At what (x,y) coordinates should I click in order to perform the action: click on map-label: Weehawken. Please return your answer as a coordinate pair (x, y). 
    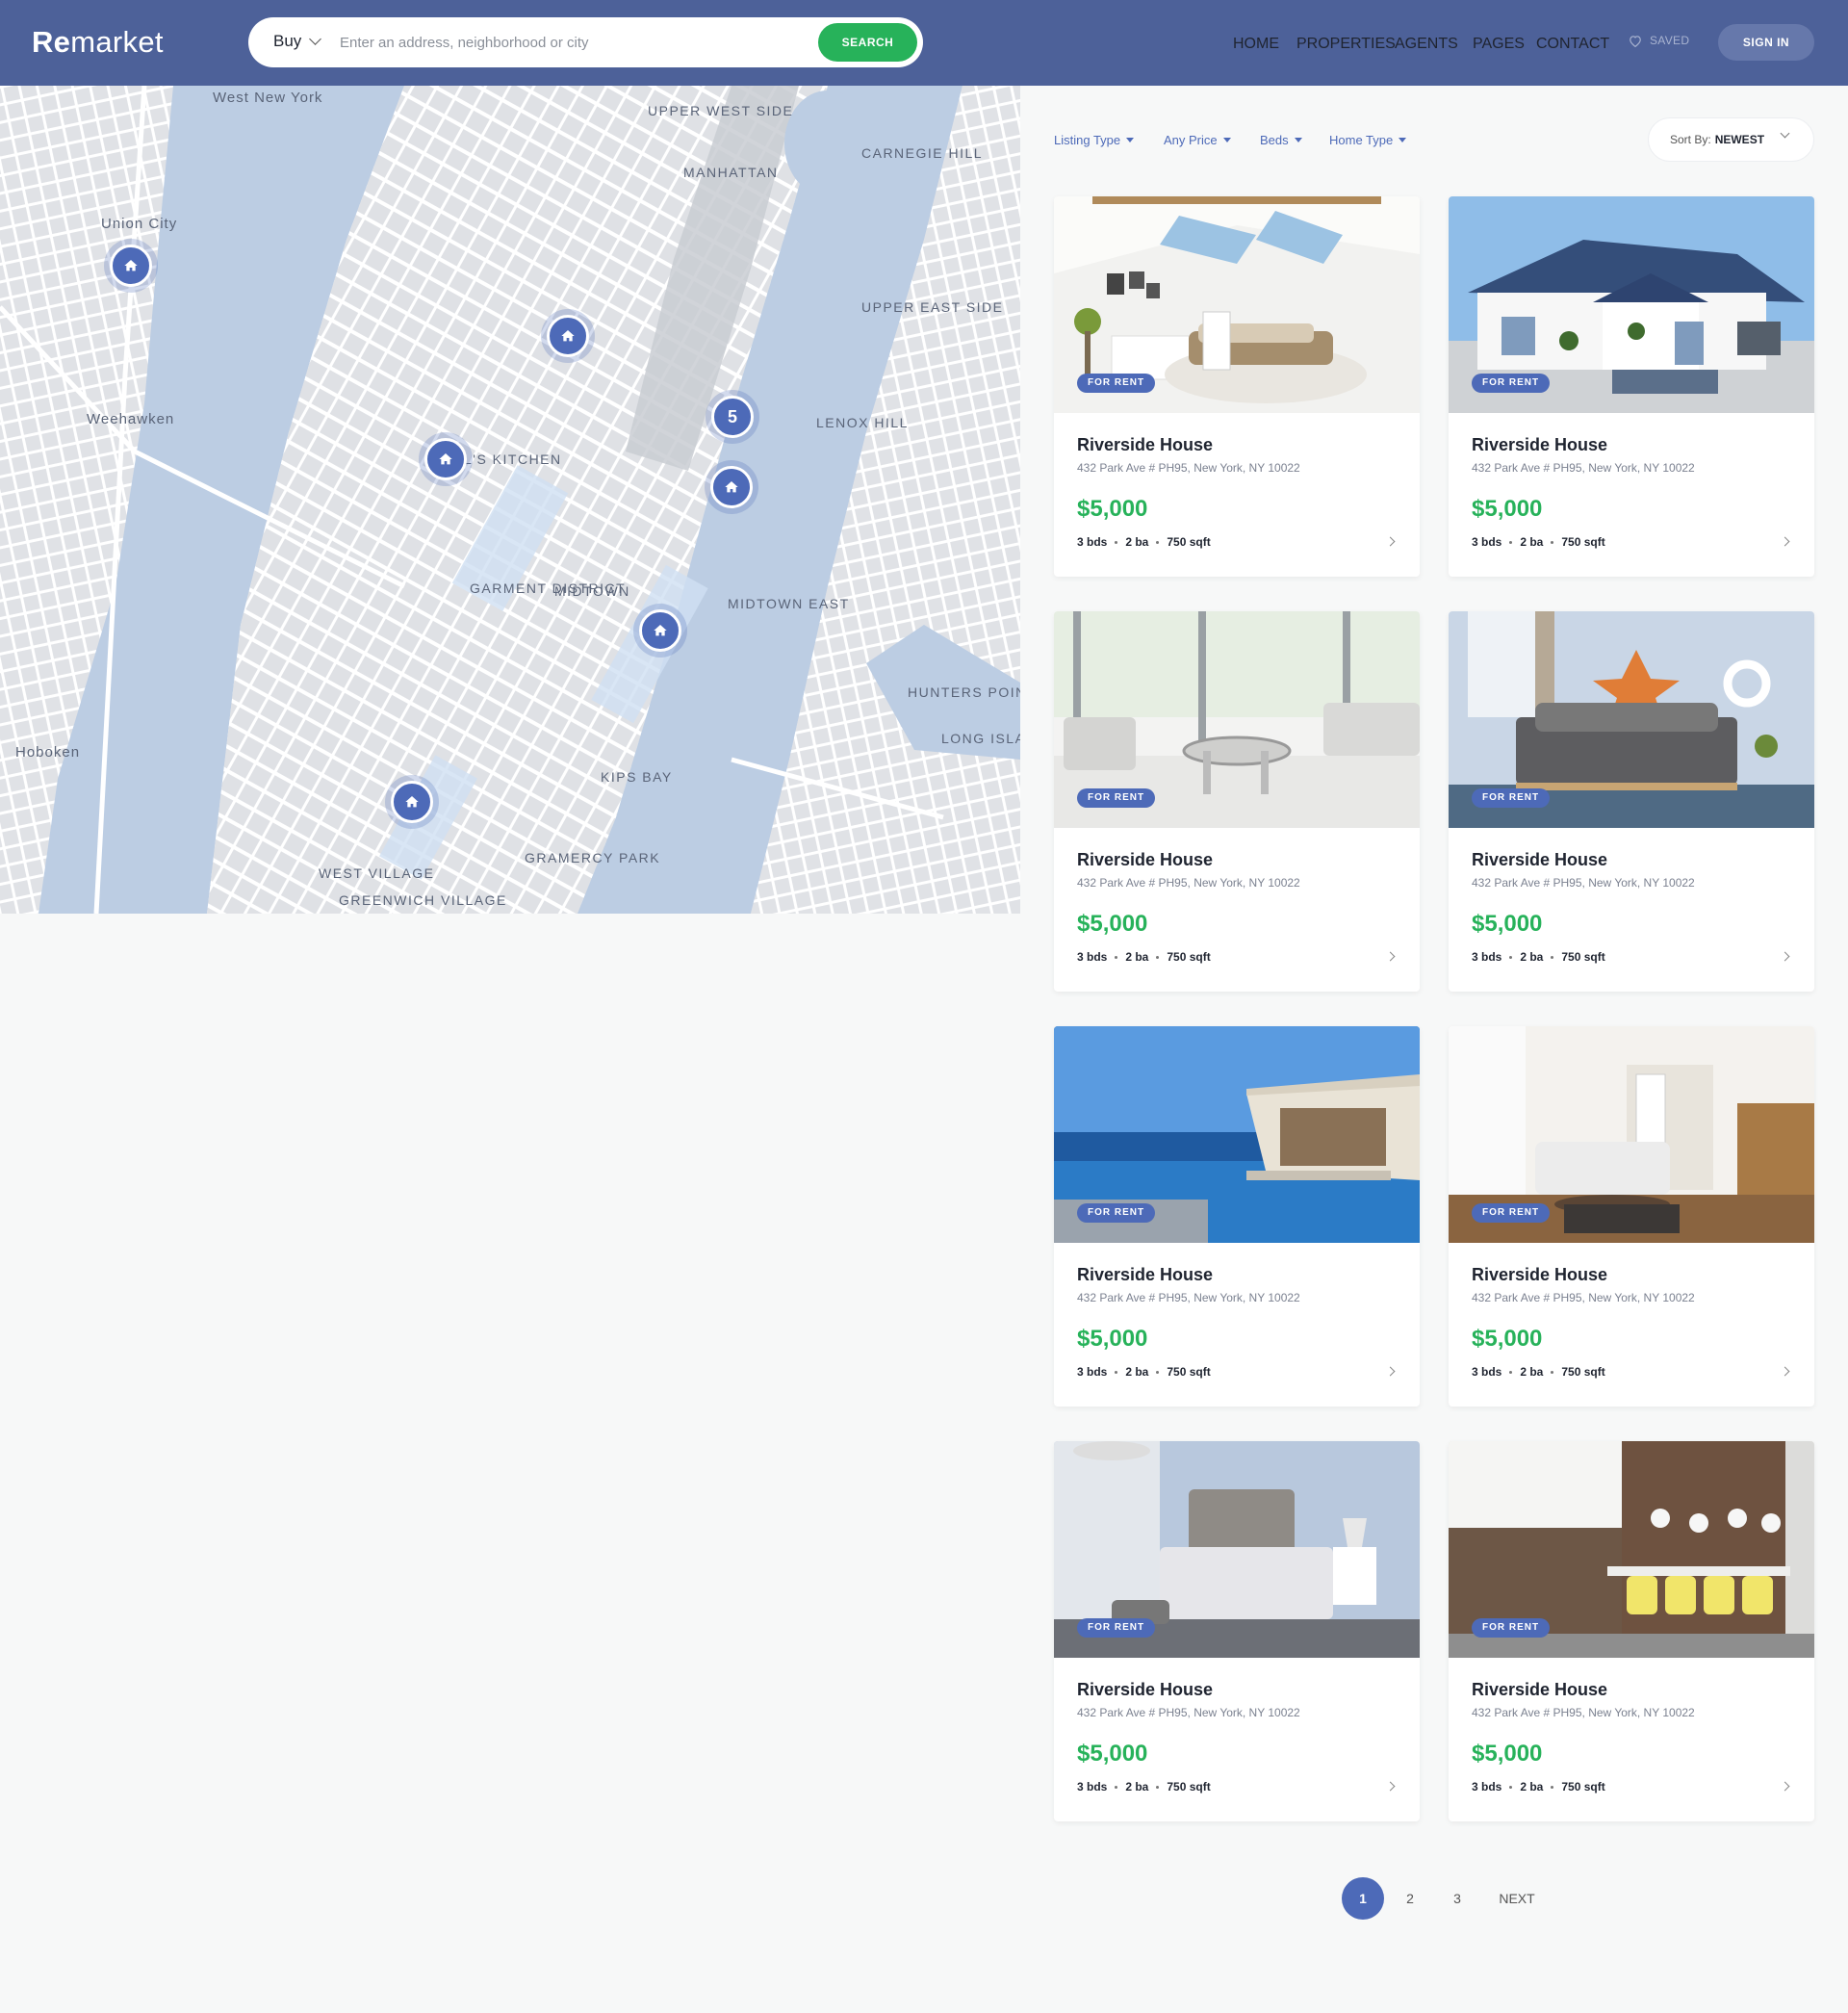
    Looking at the image, I should click on (131, 419).